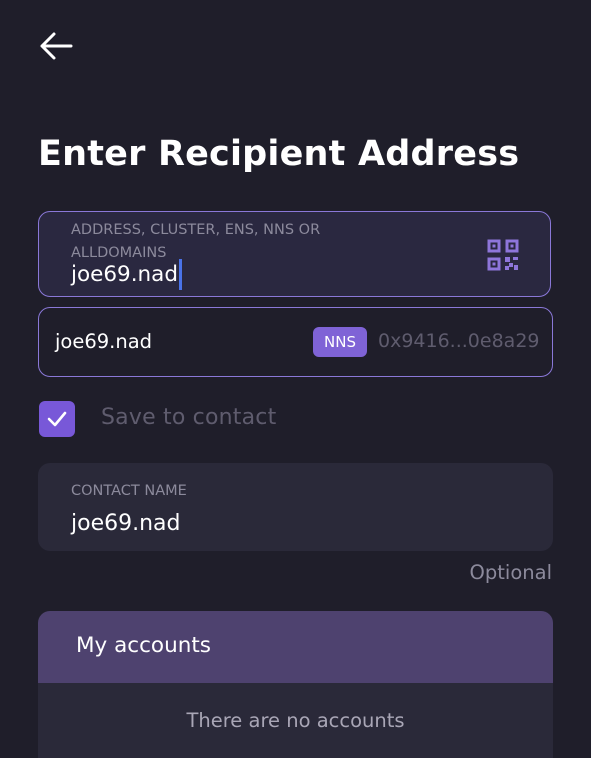 The image size is (591, 758). I want to click on optional-hint: Optional, so click(510, 572).